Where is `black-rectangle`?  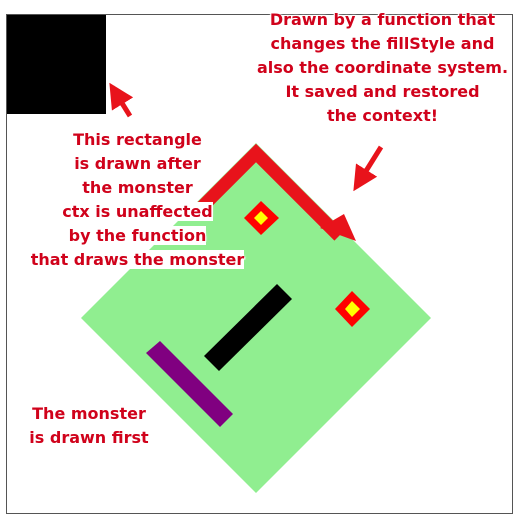 black-rectangle is located at coordinates (56, 64).